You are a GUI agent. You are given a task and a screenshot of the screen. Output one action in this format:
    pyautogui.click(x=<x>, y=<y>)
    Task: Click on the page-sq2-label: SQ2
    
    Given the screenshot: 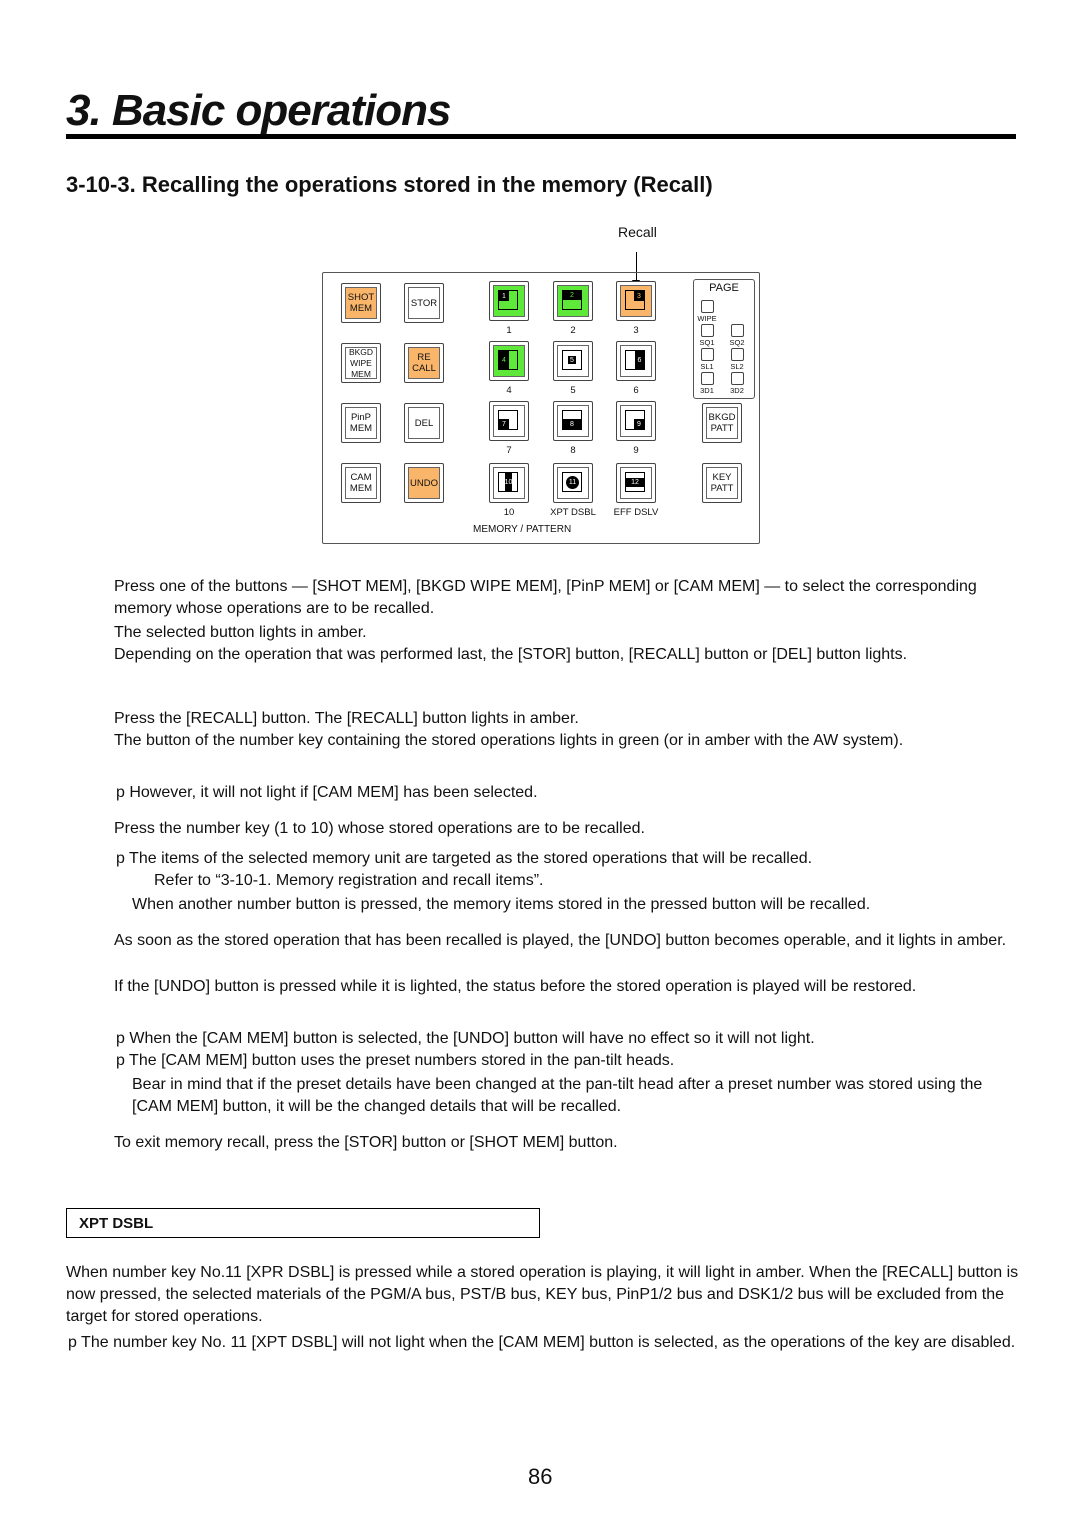 What is the action you would take?
    pyautogui.click(x=737, y=342)
    